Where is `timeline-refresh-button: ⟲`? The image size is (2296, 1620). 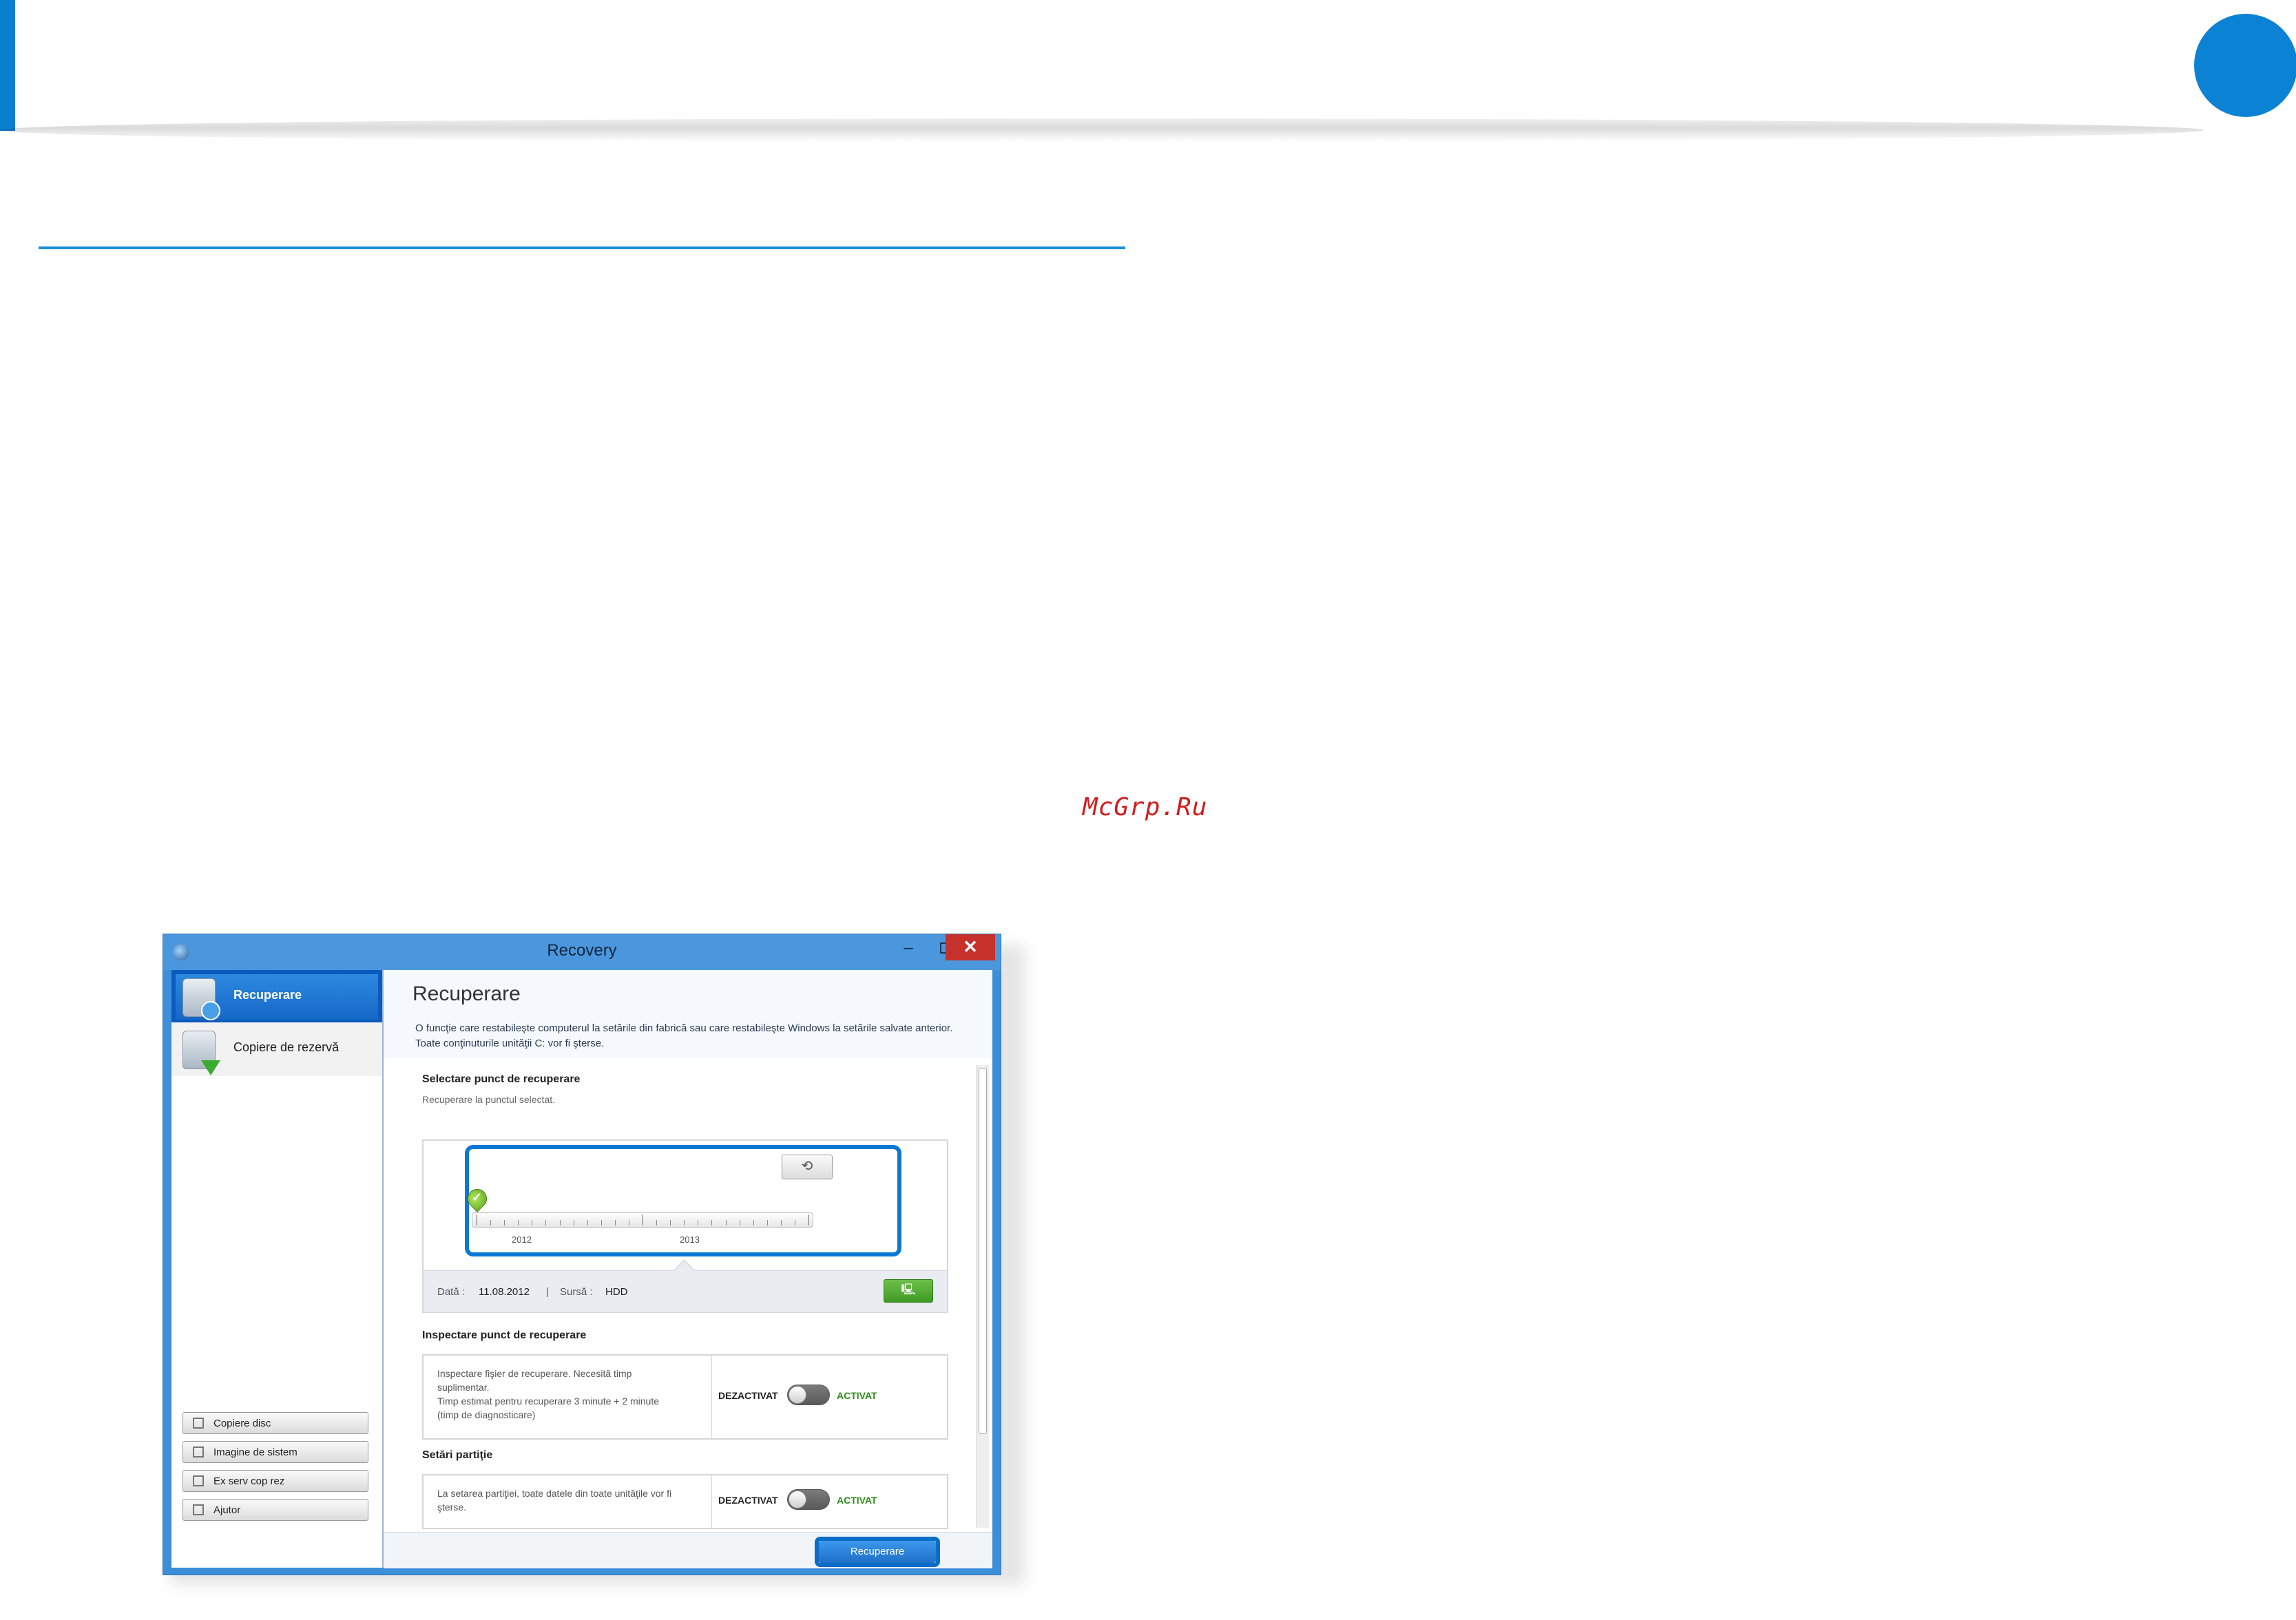
timeline-refresh-button: ⟲ is located at coordinates (807, 1167).